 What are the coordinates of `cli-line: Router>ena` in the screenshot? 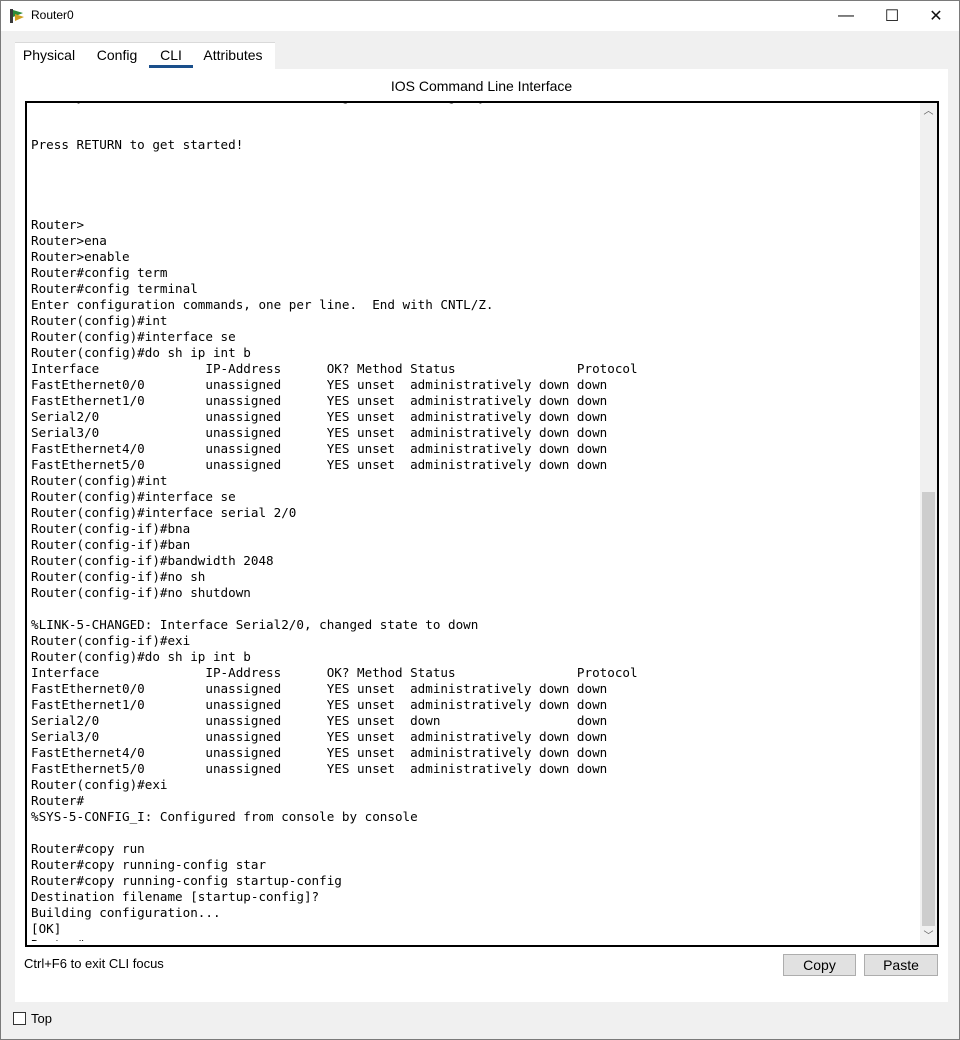 It's located at (69, 240).